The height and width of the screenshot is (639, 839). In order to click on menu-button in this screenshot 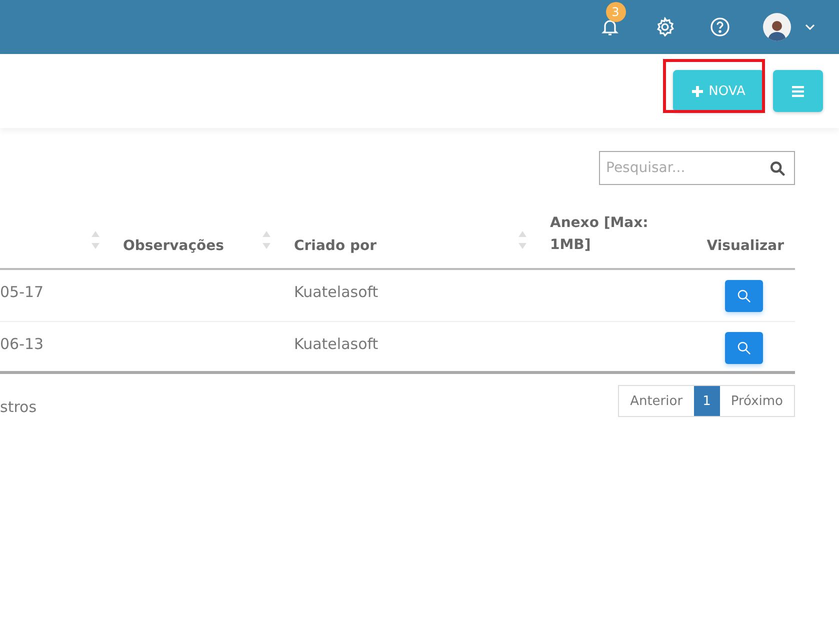, I will do `click(798, 91)`.